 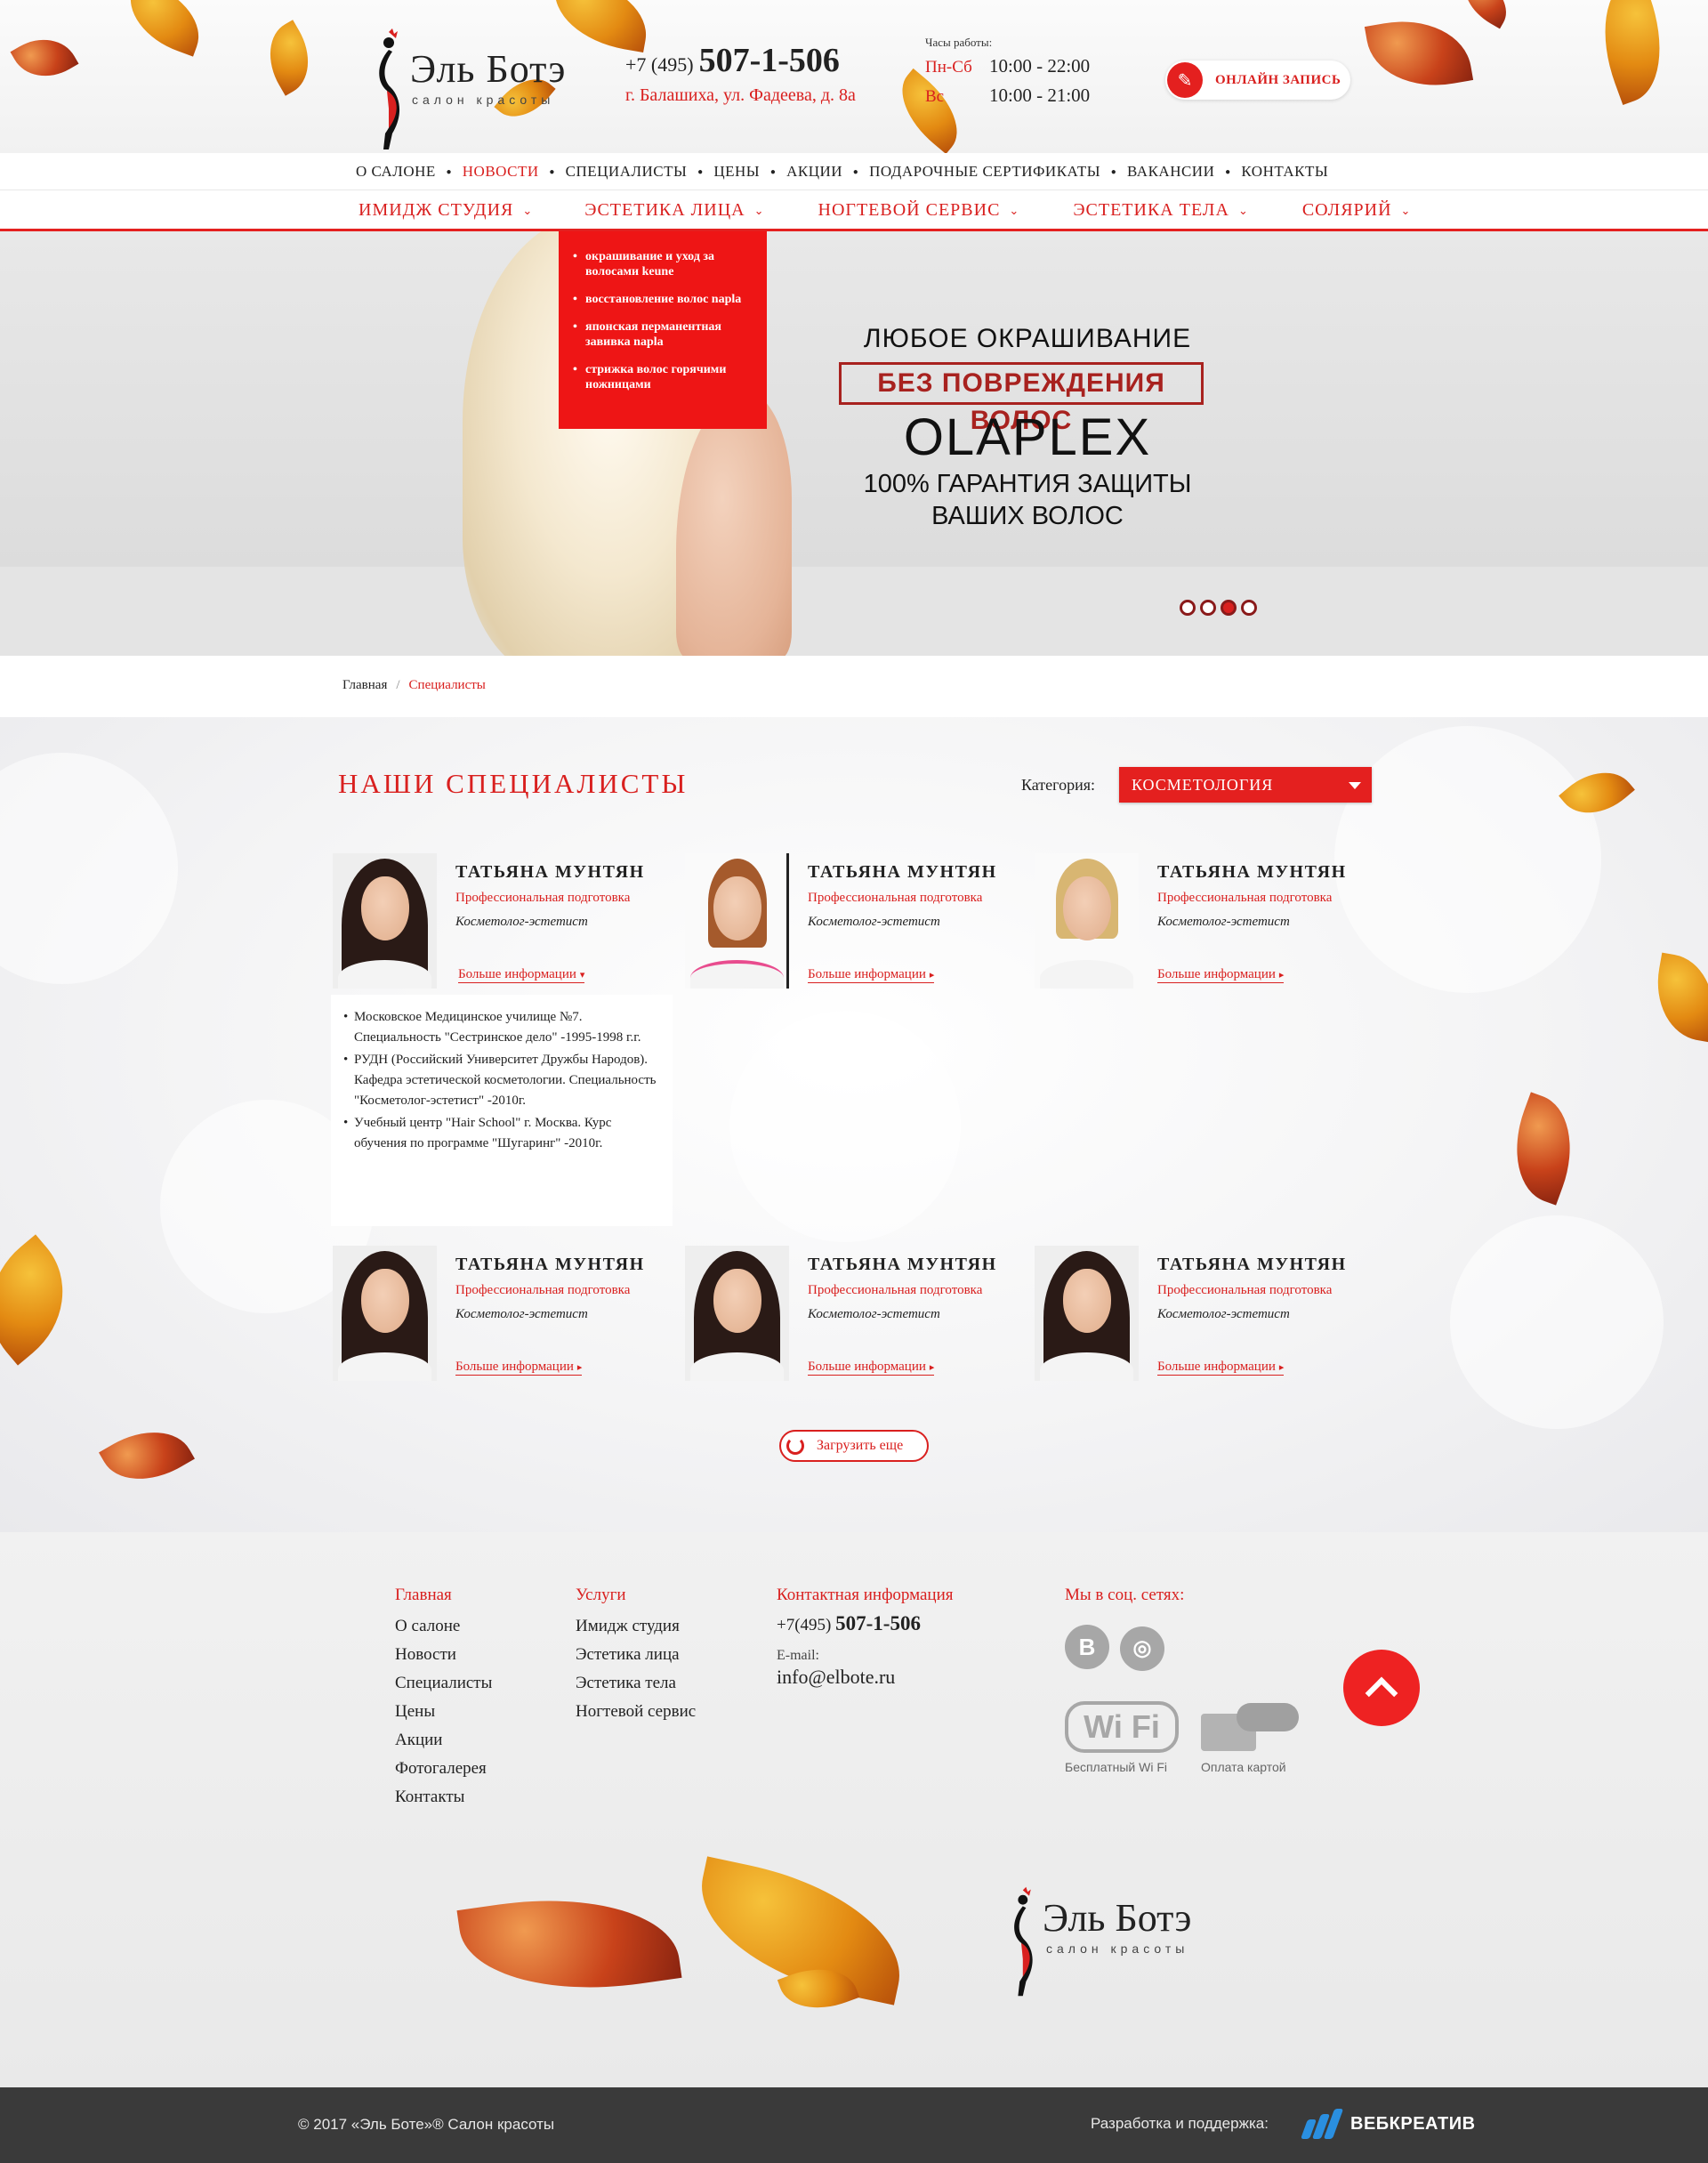 What do you see at coordinates (1125, 1595) in the screenshot?
I see `footer-social-heading: Мы в соц. сетях:` at bounding box center [1125, 1595].